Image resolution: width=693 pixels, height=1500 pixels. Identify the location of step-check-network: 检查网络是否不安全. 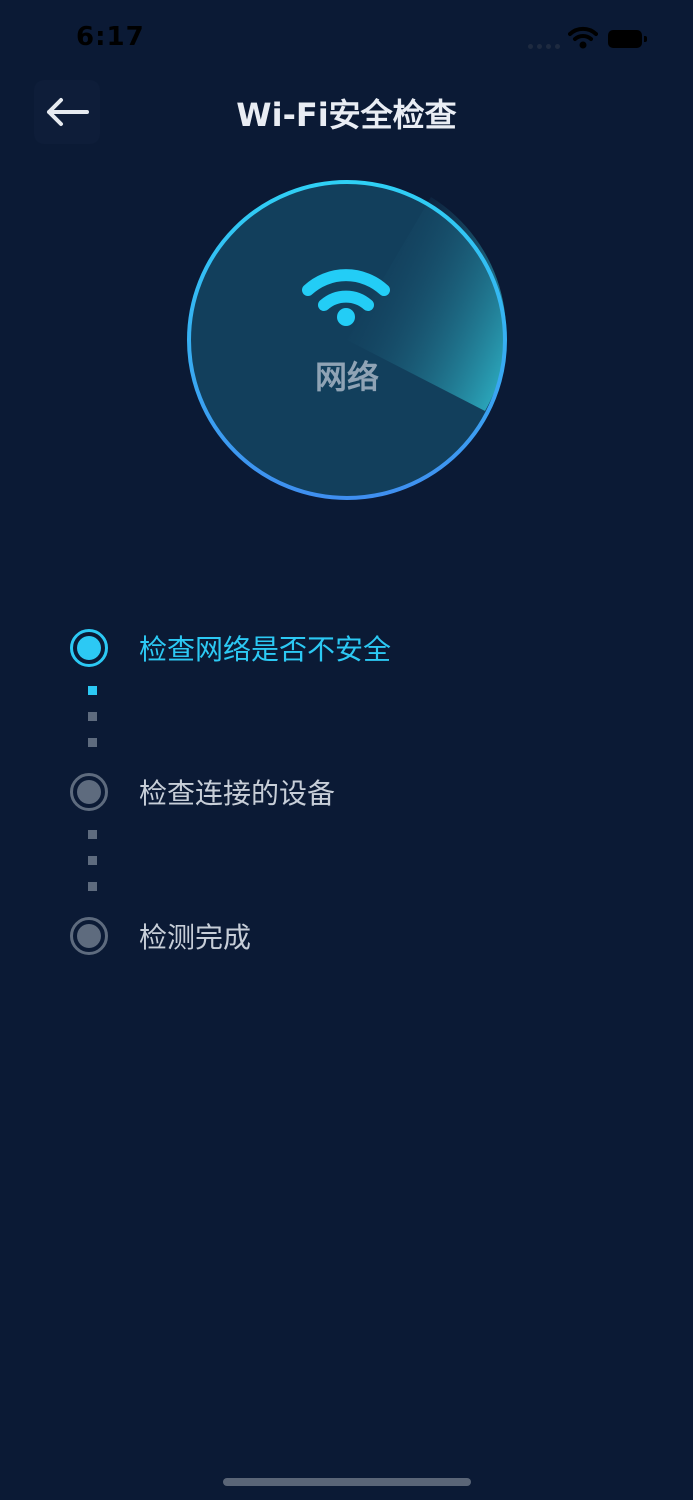
(320, 648).